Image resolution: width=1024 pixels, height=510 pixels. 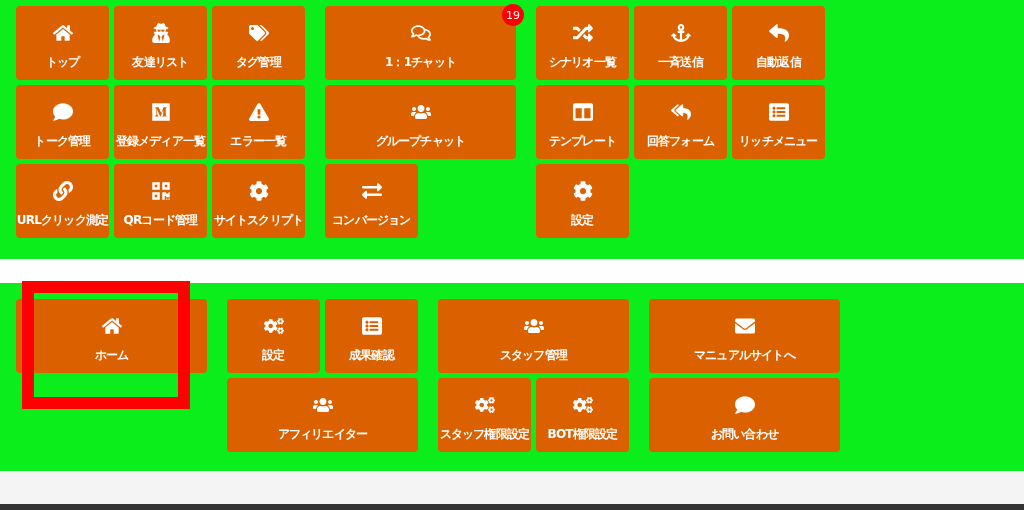 I want to click on menu-tile: 友達リスト, so click(x=160, y=43).